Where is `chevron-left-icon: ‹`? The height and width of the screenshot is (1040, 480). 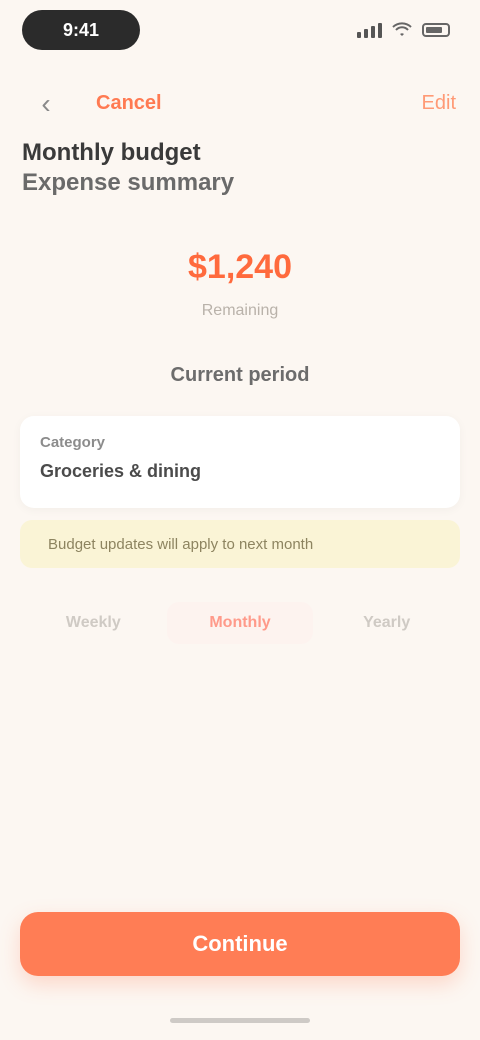
chevron-left-icon: ‹ is located at coordinates (46, 103).